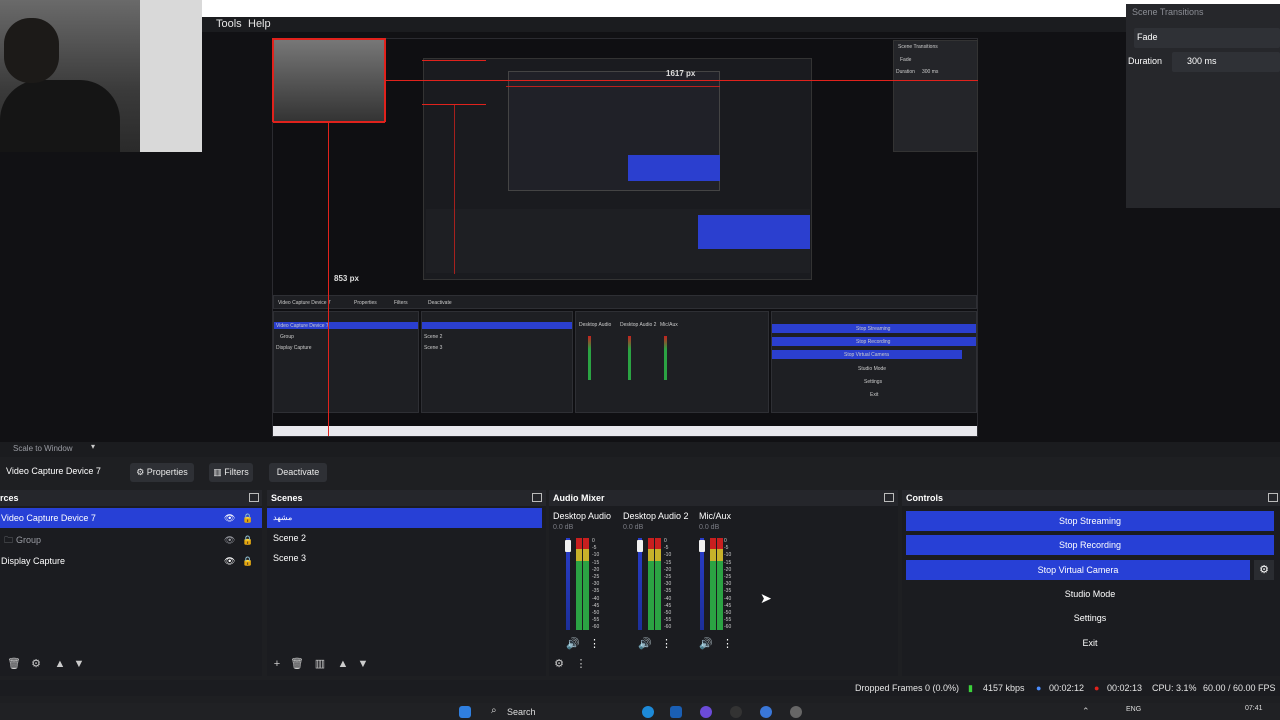 This screenshot has height=720, width=1280. I want to click on selected-source-name: Video Capture Device 7, so click(53, 471).